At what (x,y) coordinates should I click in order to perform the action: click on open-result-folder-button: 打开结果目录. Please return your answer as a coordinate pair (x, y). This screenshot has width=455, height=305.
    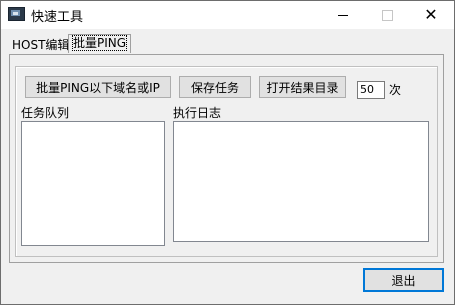
    Looking at the image, I should click on (302, 87).